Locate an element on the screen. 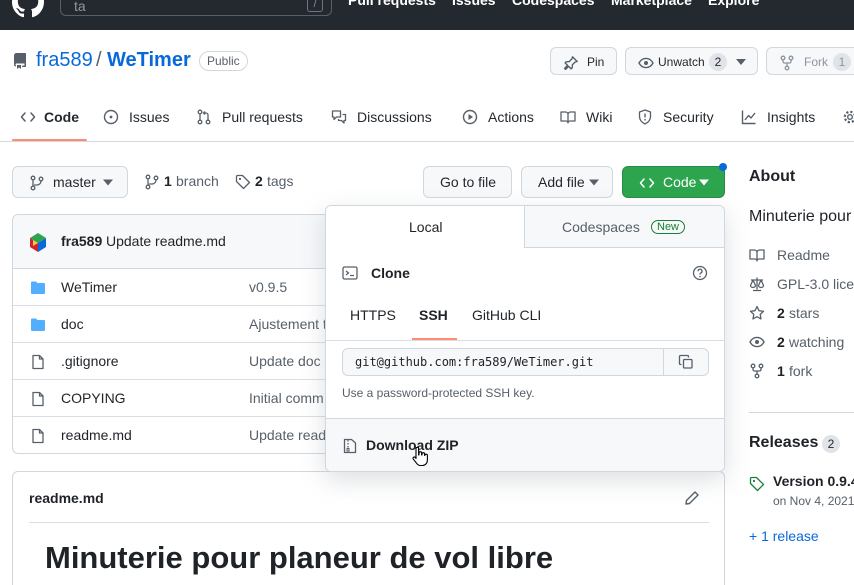 The width and height of the screenshot is (854, 585). license-label: GPL-3.0 licer is located at coordinates (815, 284).